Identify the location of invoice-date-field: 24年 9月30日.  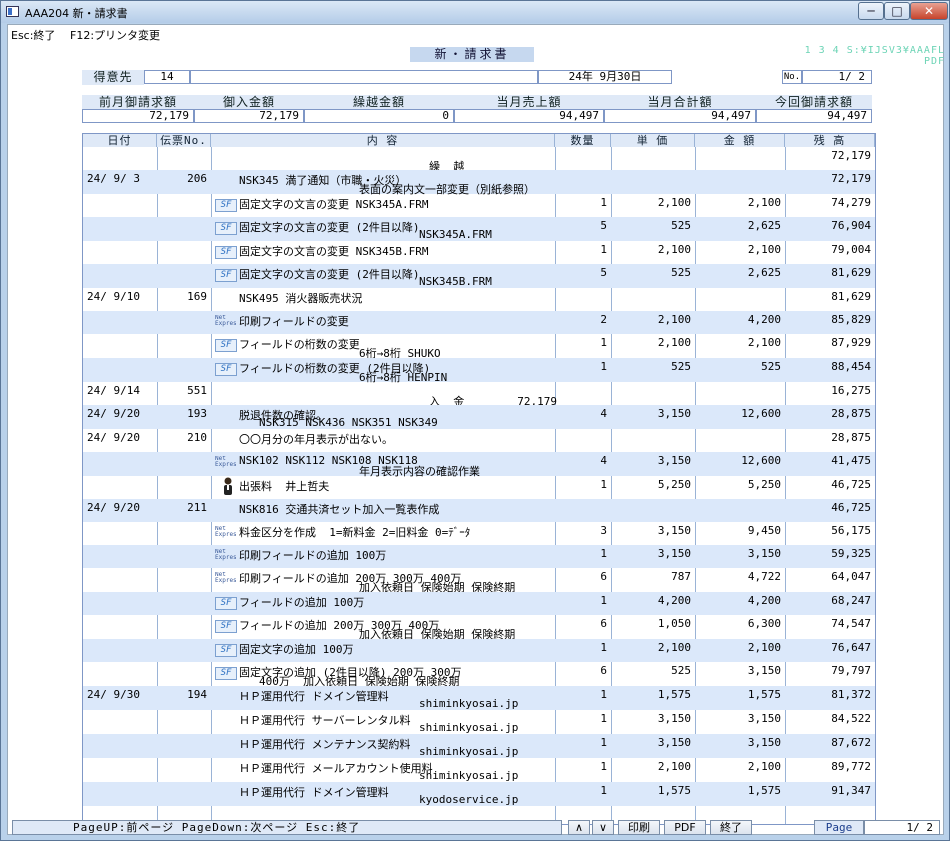
(605, 77).